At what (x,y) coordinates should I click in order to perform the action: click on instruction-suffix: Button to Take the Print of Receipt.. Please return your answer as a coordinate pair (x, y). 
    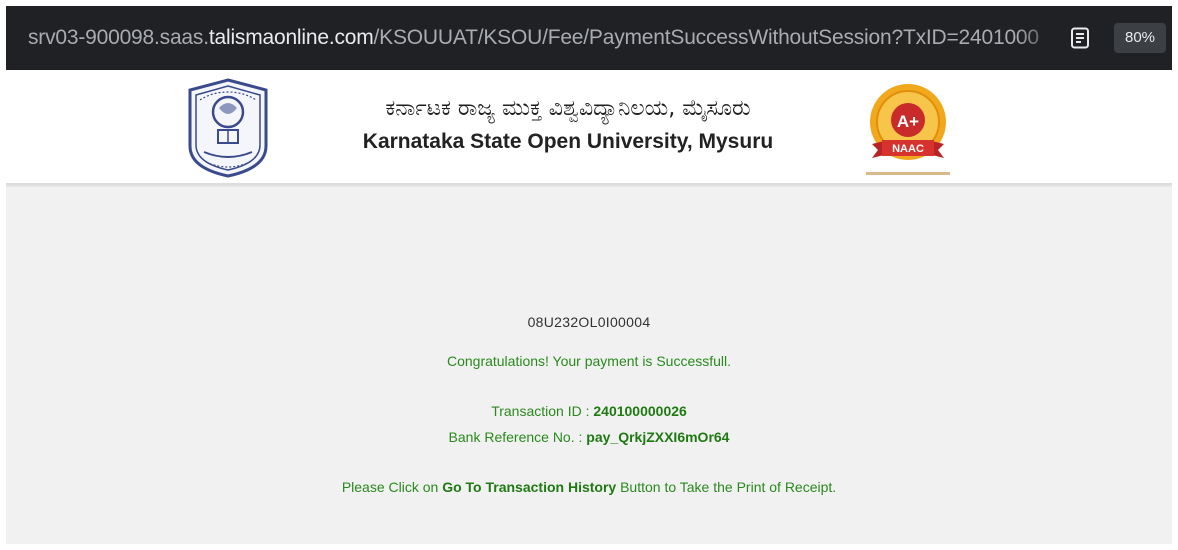
    Looking at the image, I should click on (726, 487).